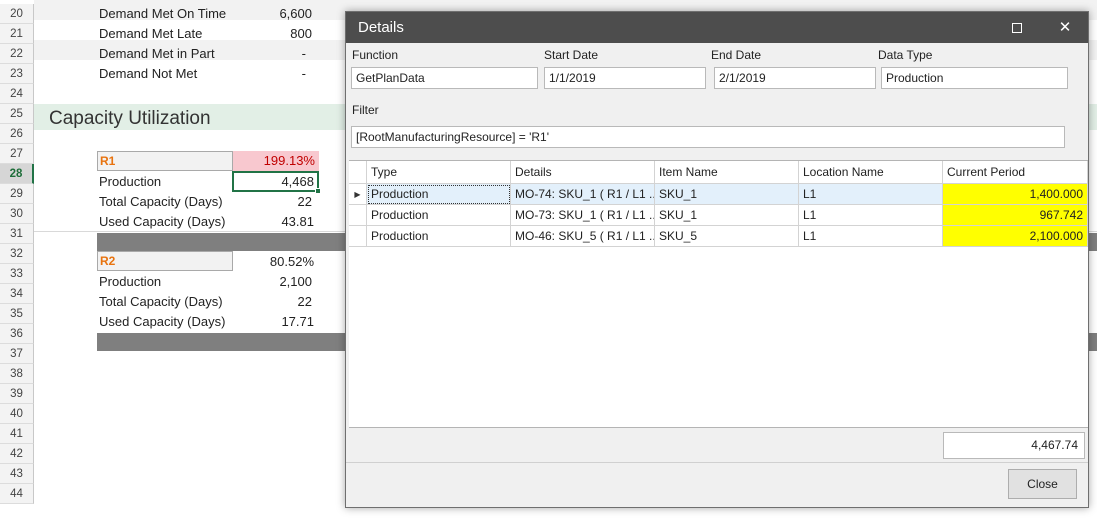  I want to click on table-row-3-period: 2,100.000, so click(1015, 236).